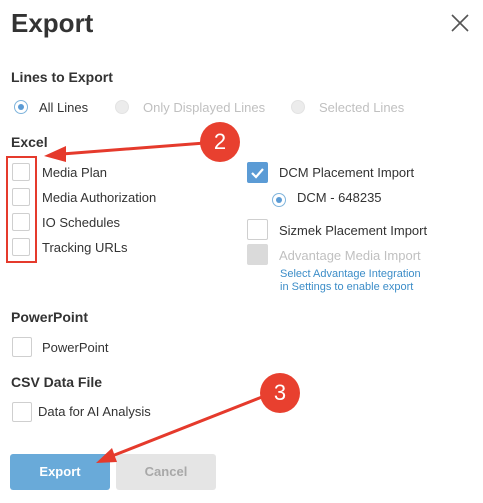  What do you see at coordinates (62, 77) in the screenshot?
I see `lines-to-export-heading: Lines to Export` at bounding box center [62, 77].